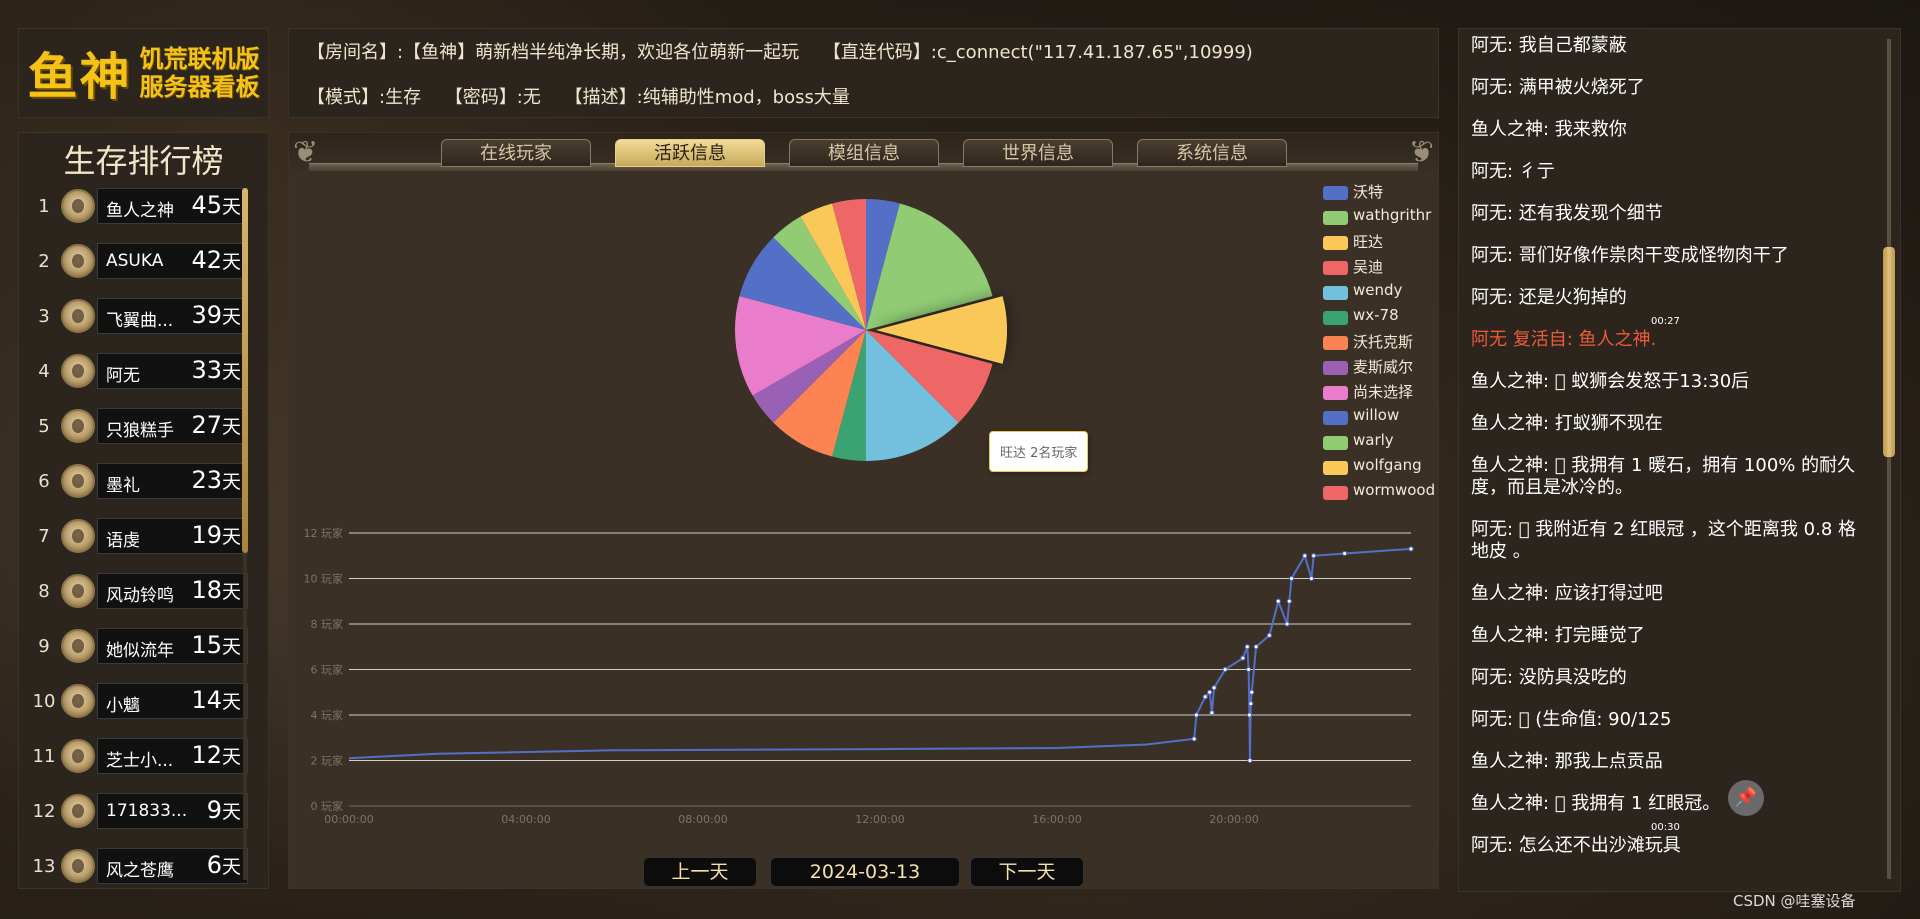  Describe the element at coordinates (1380, 443) in the screenshot. I see `legend-item: warly` at that location.